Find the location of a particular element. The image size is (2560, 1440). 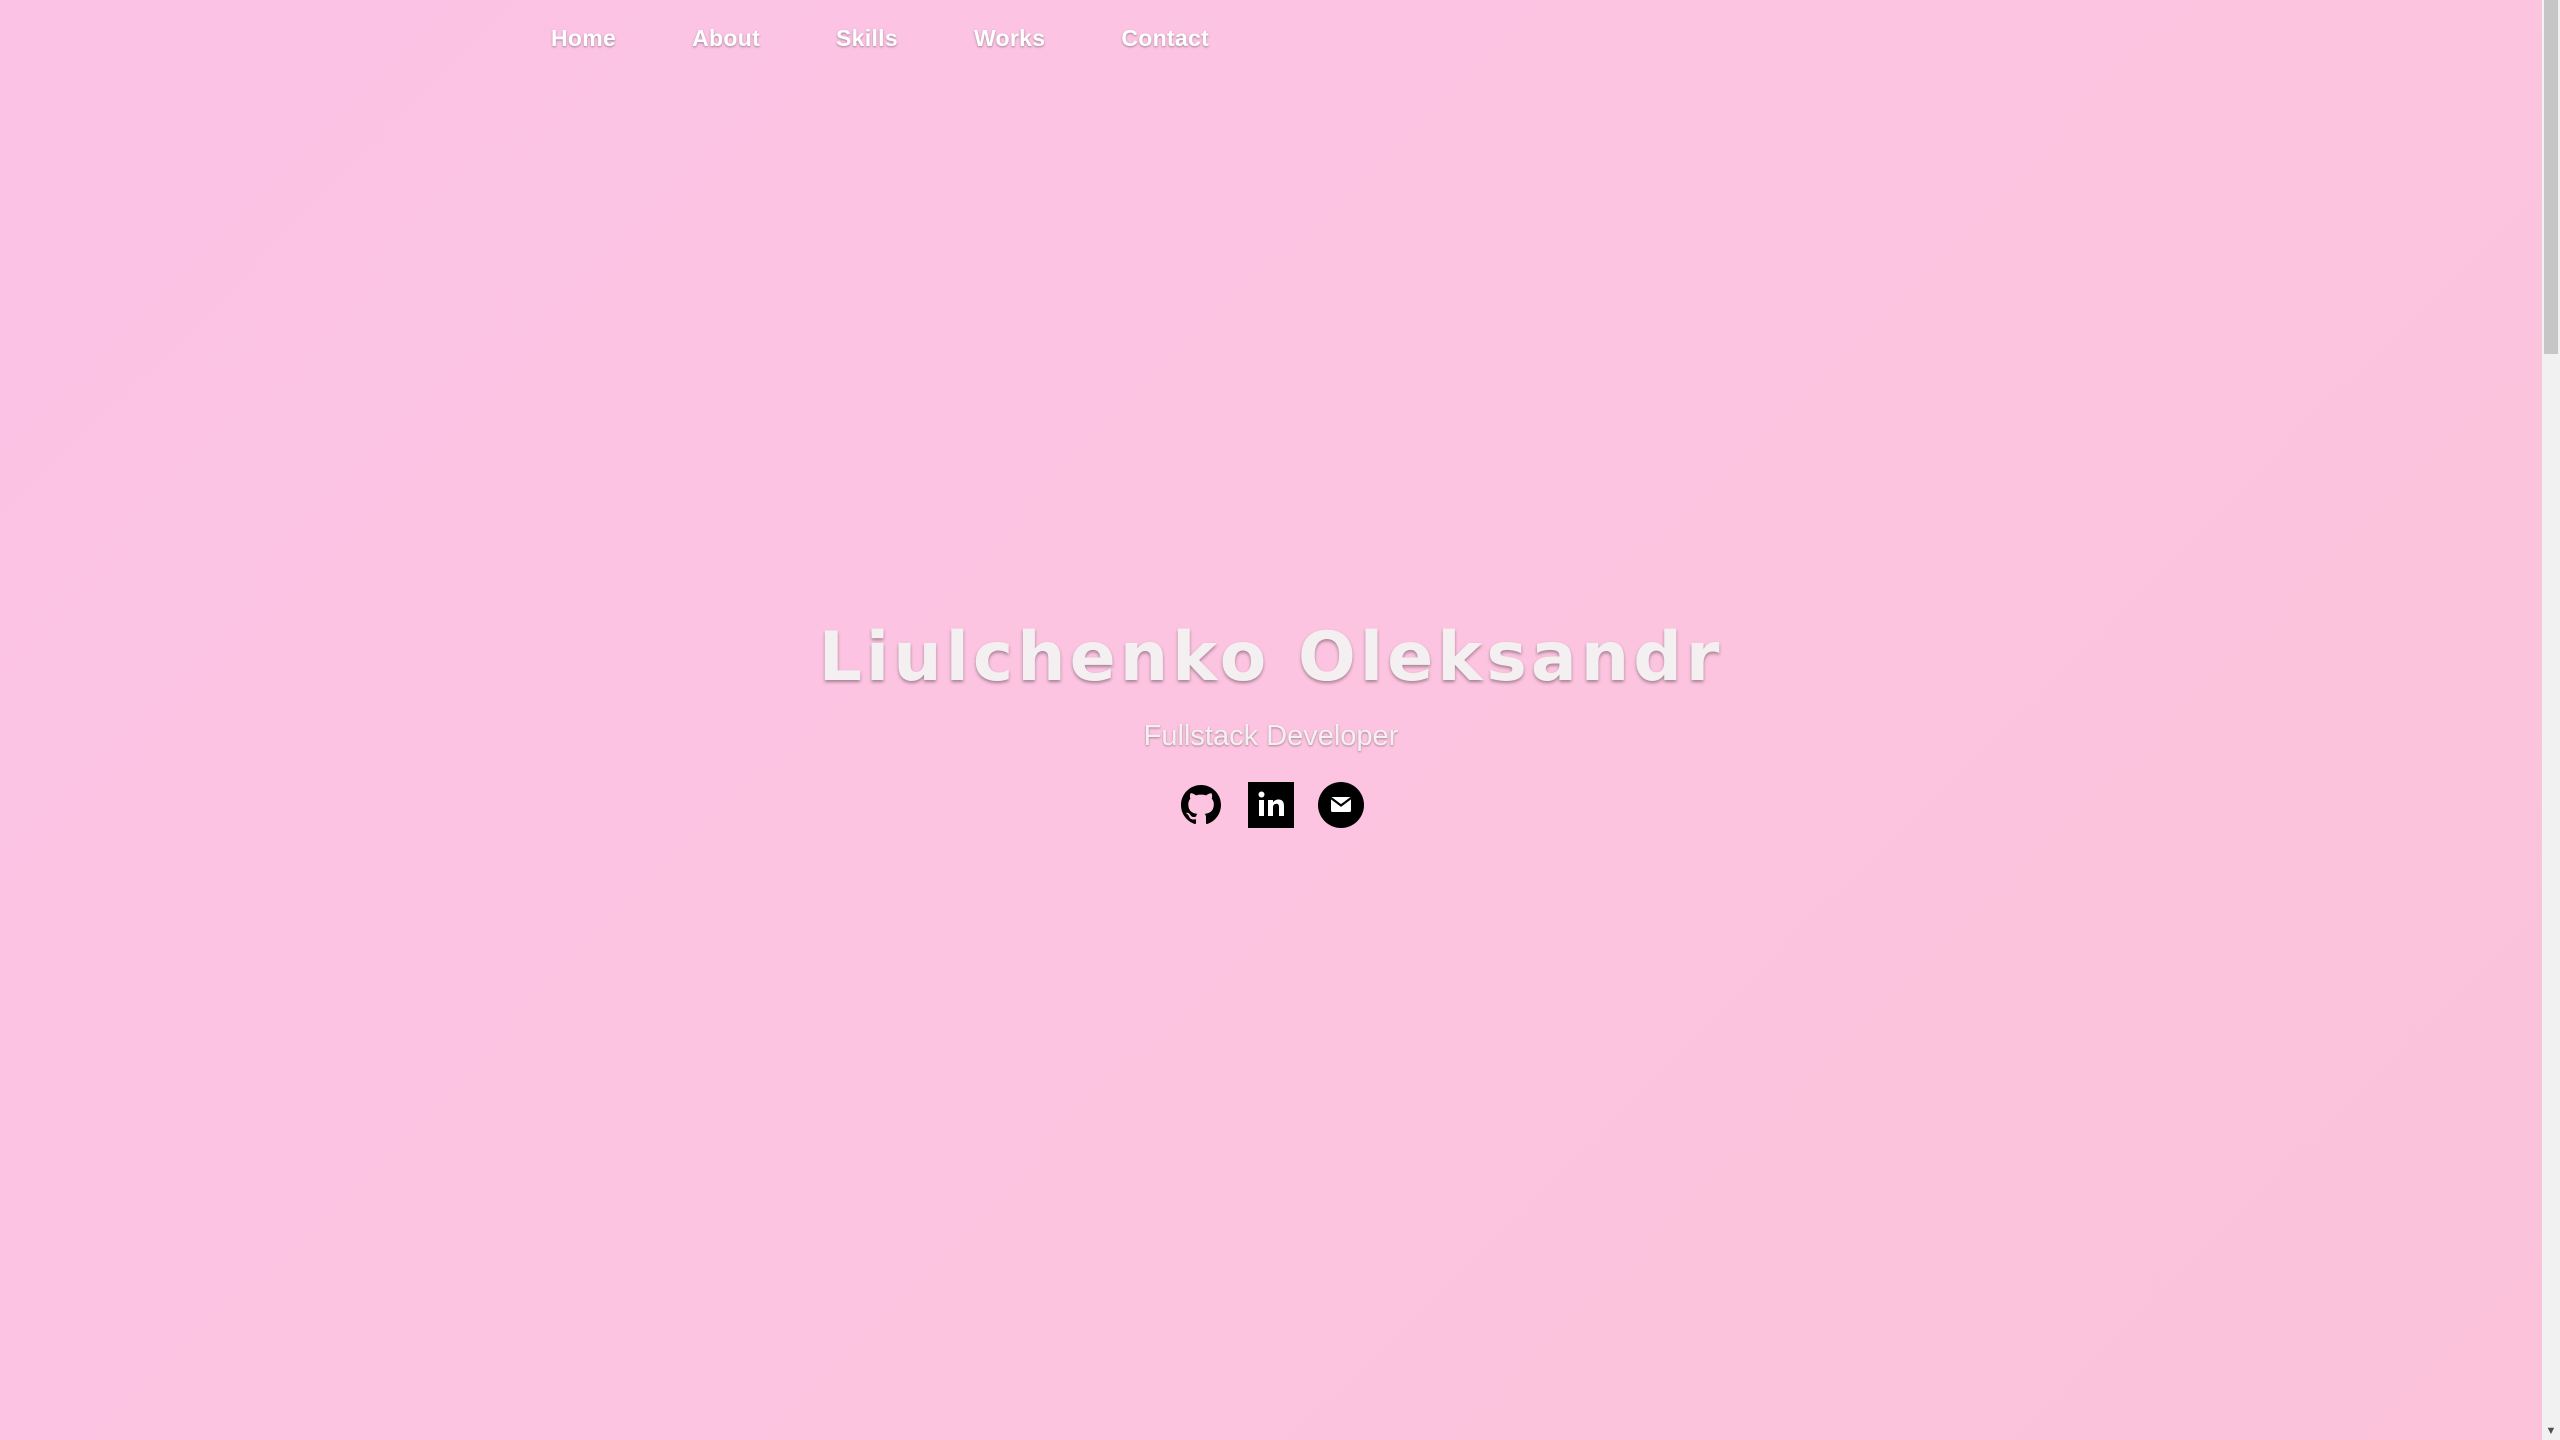

nav-about: About is located at coordinates (726, 38).